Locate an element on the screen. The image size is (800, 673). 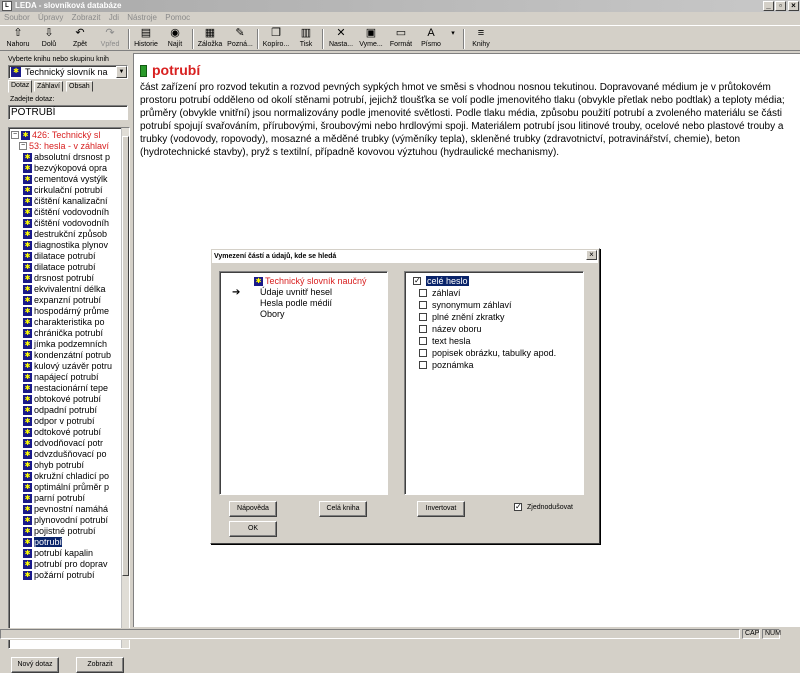
tree-item: ✱ potrubí pro doprav is located at coordinates (65, 564).